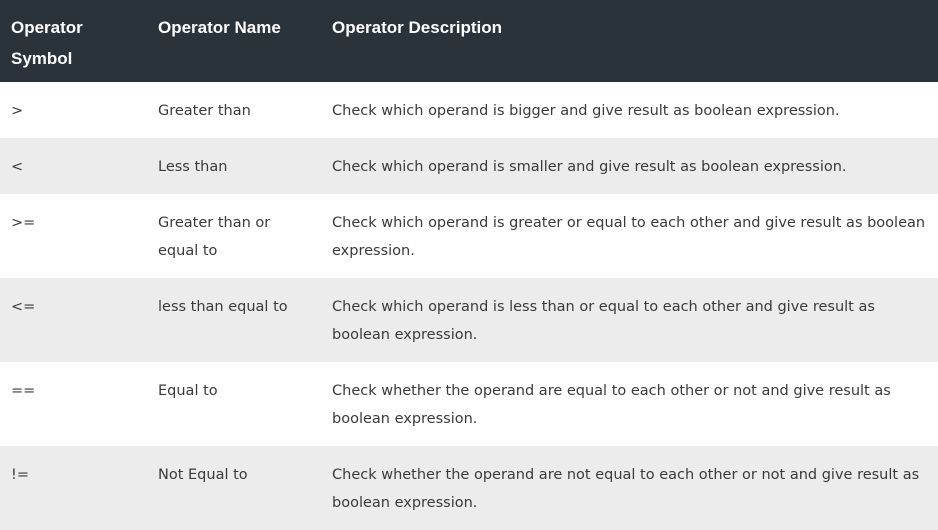  Describe the element at coordinates (223, 307) in the screenshot. I see `cell-name: less than equal to` at that location.